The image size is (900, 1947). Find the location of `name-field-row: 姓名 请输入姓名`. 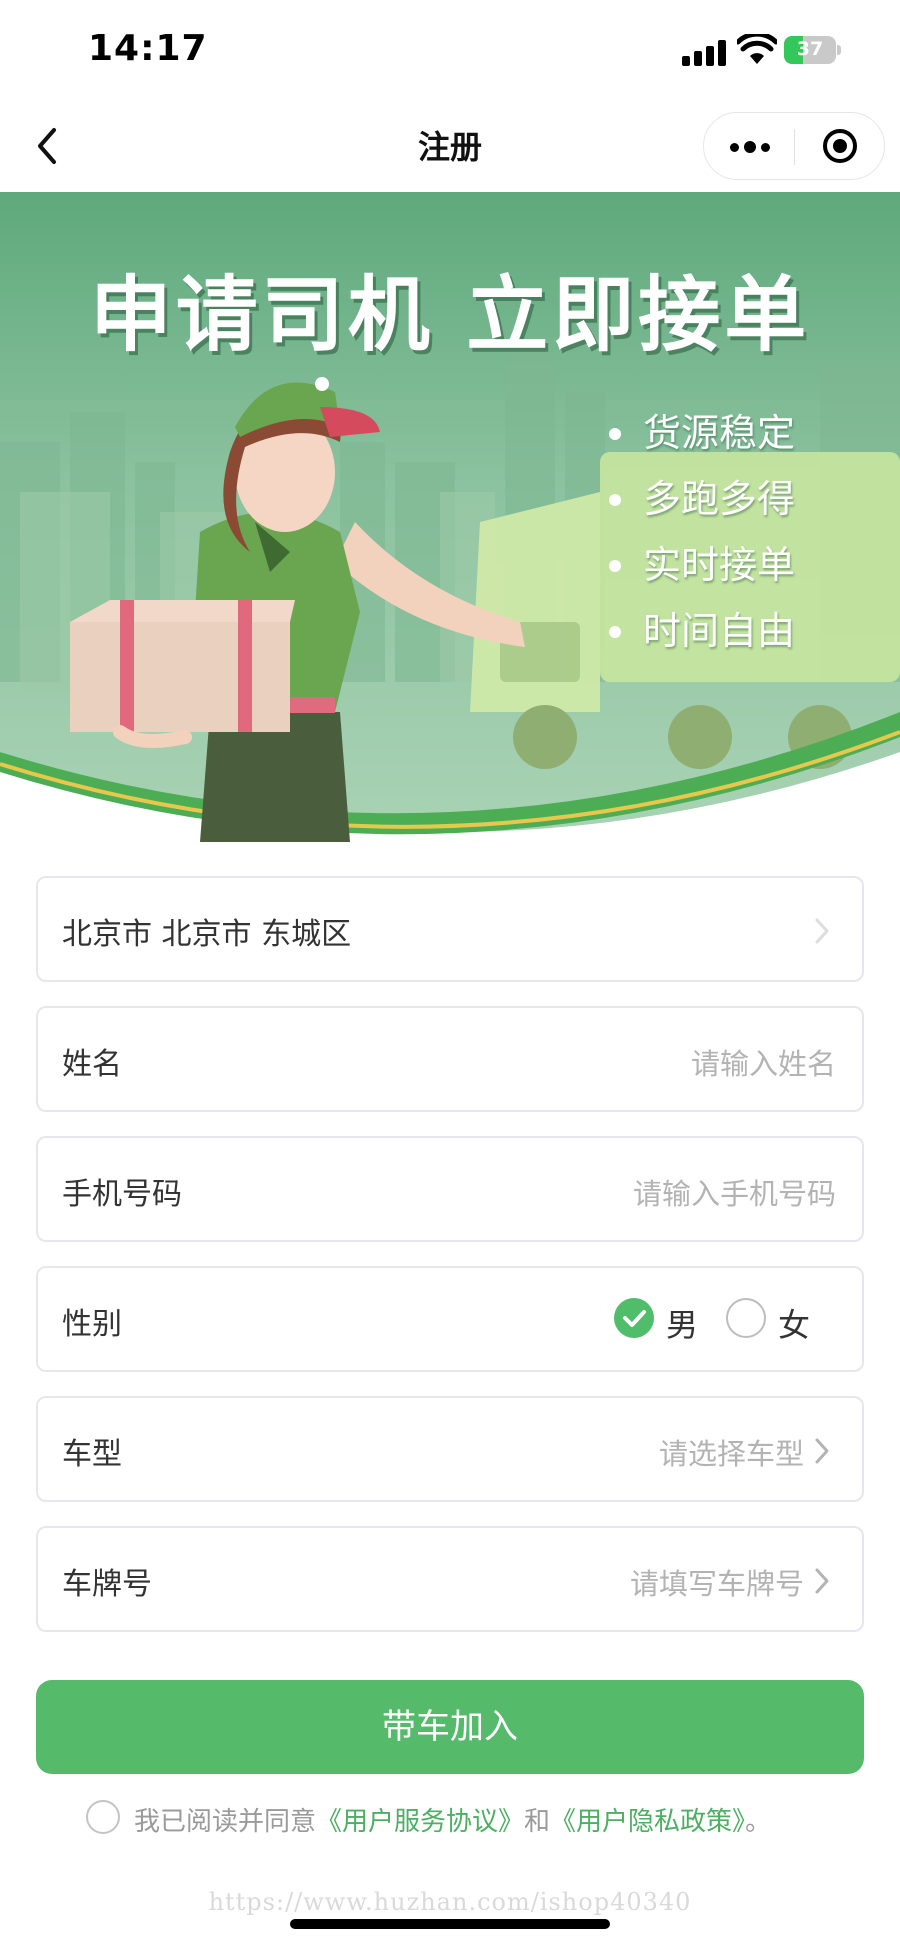

name-field-row: 姓名 请输入姓名 is located at coordinates (450, 1059).